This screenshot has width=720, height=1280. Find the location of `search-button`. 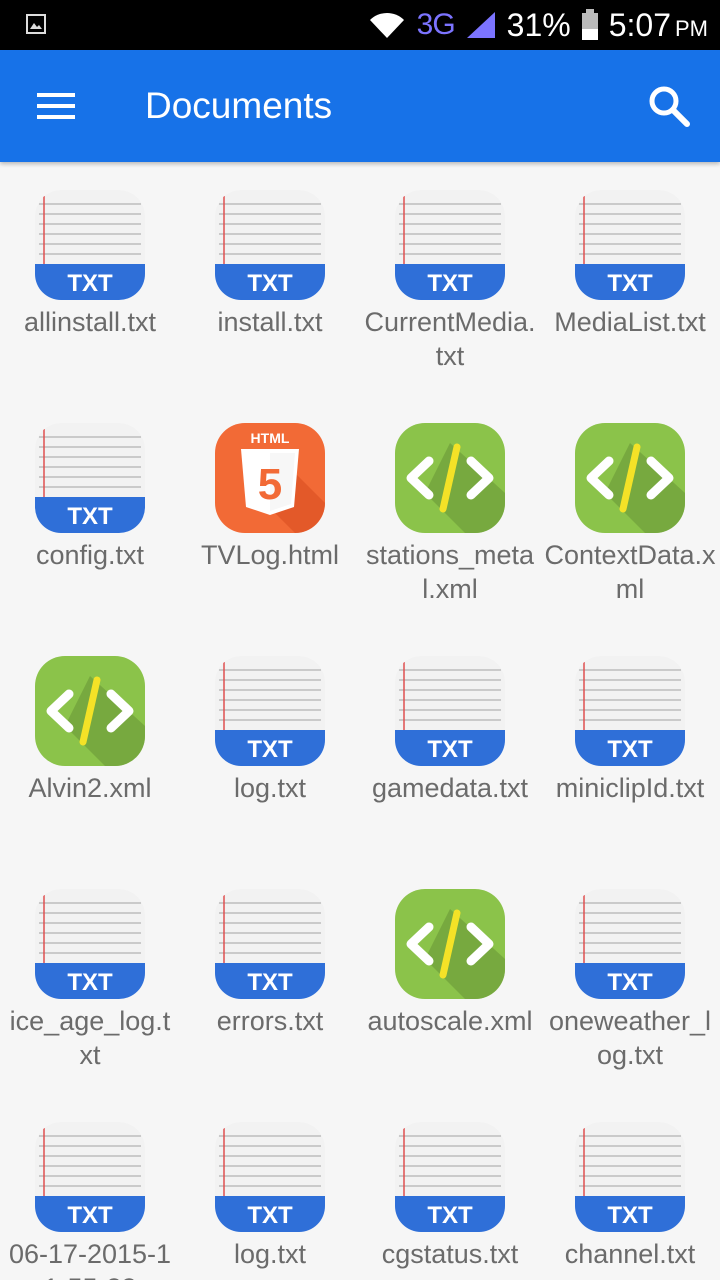

search-button is located at coordinates (669, 106).